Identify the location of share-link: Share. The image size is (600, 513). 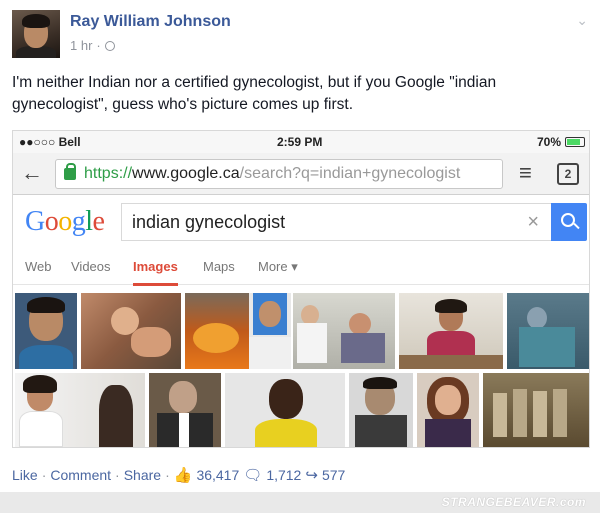
(142, 475).